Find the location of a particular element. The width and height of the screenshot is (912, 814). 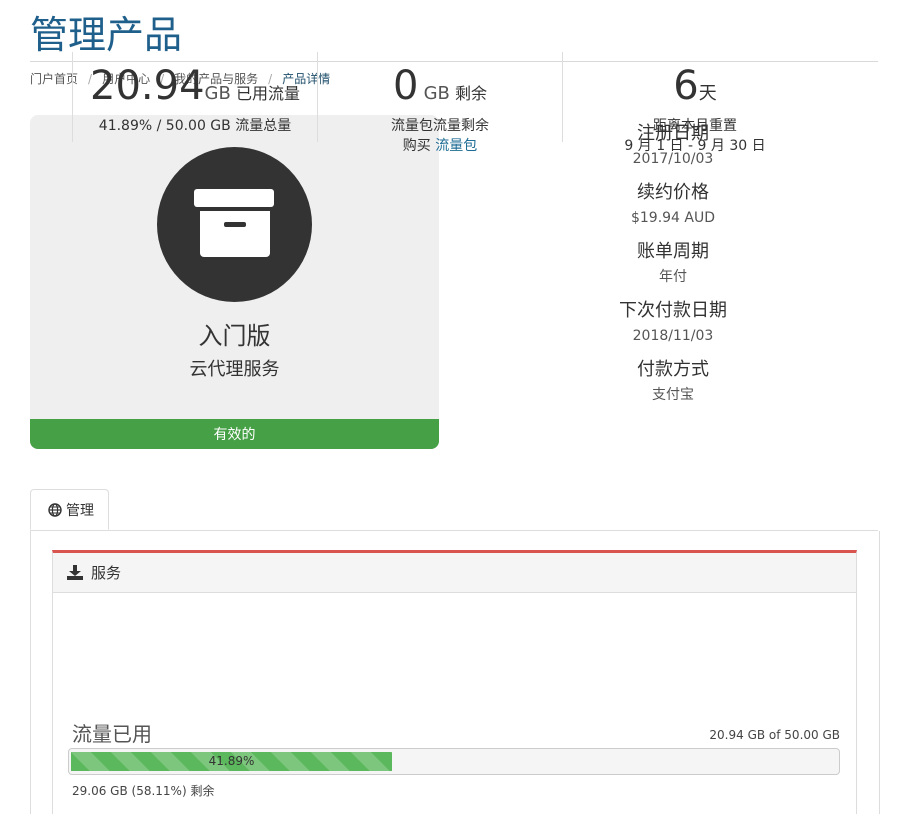

reset-period: 9 月 1 日 - 9 月 30 日 is located at coordinates (695, 146).